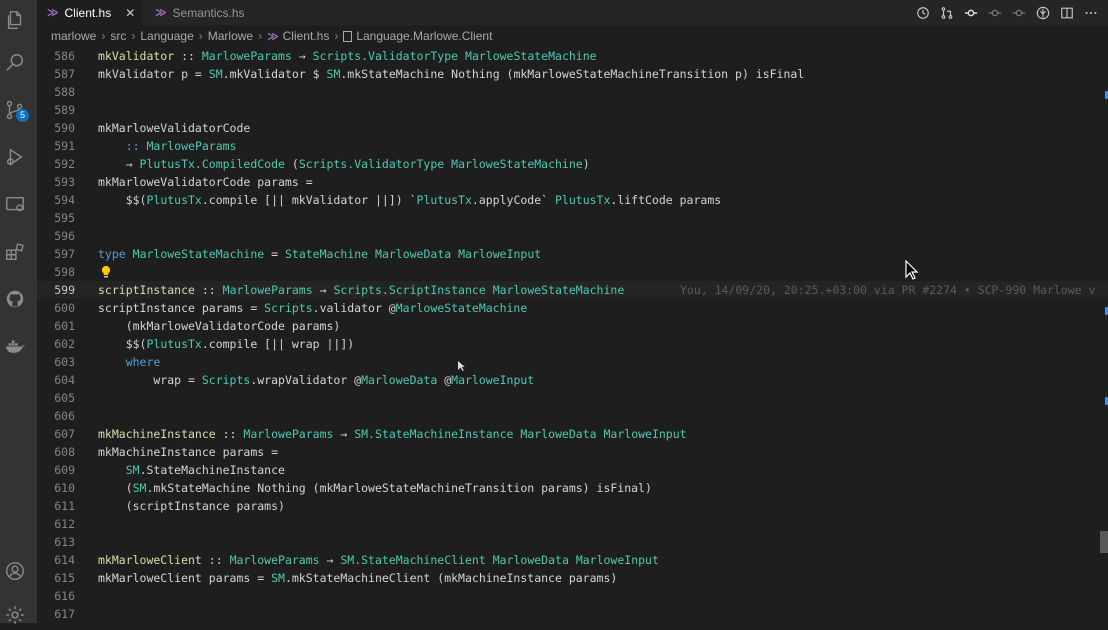  Describe the element at coordinates (970, 12) in the screenshot. I see `toggle-blame-icon` at that location.